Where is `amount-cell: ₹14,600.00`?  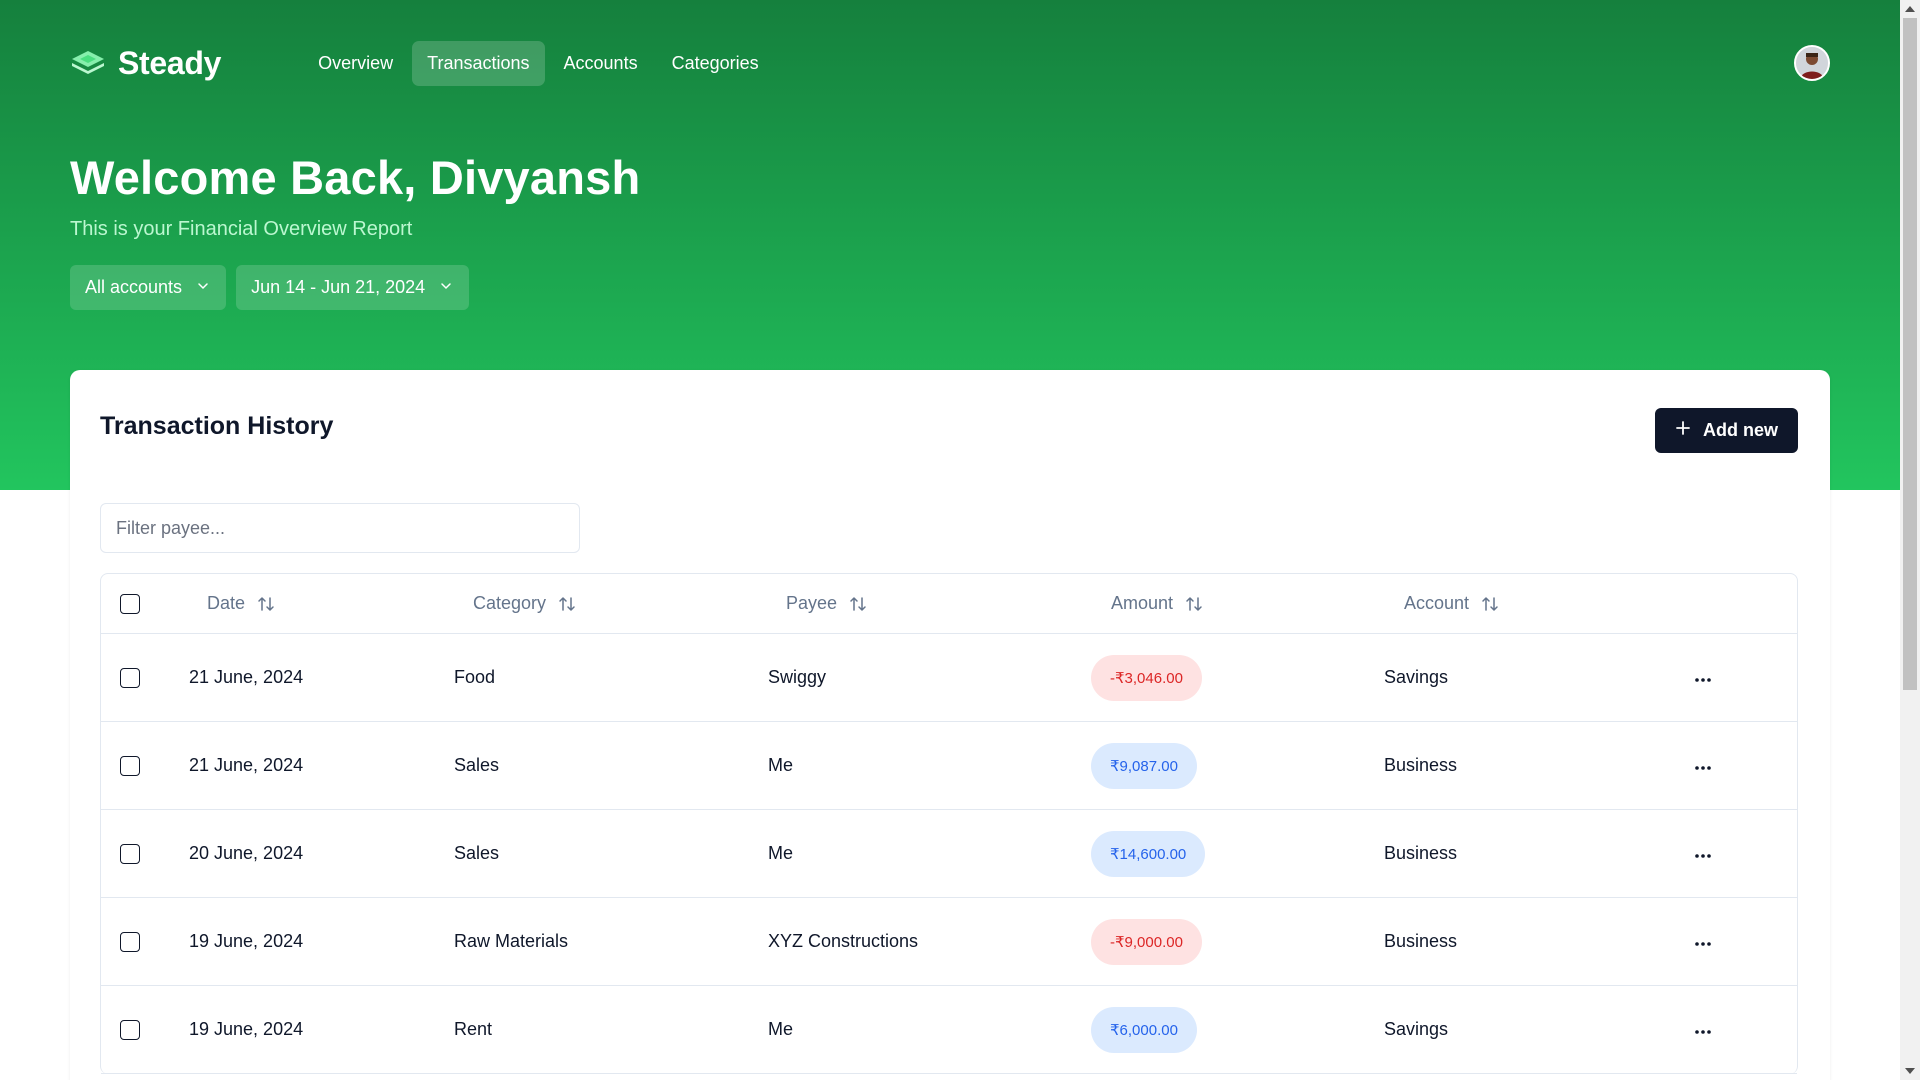
amount-cell: ₹14,600.00 is located at coordinates (1148, 853).